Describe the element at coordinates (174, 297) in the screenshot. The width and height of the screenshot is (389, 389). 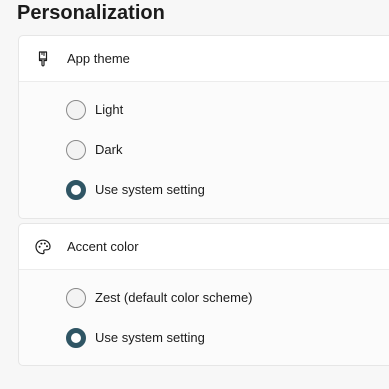
I see `radio-label-zest: Zest (default color scheme)` at that location.